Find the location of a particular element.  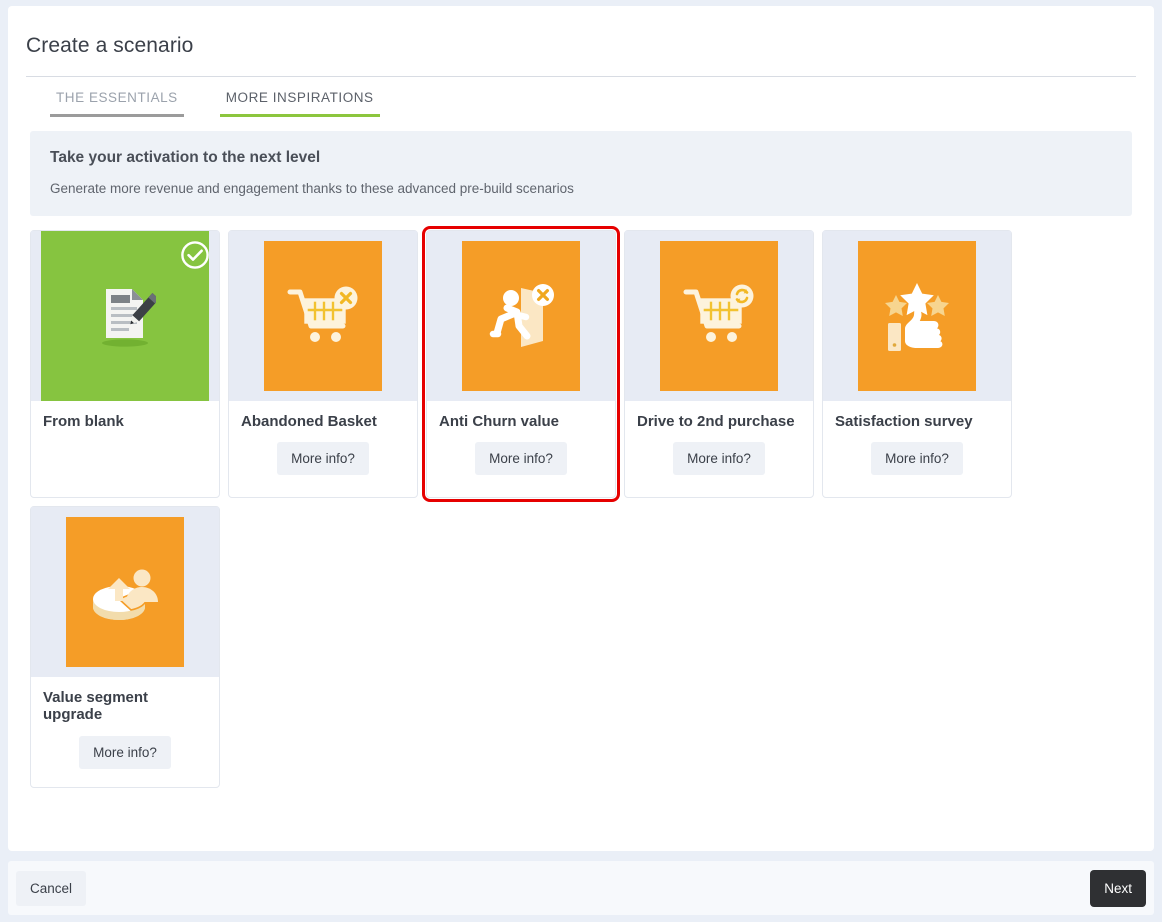

card-title: Anti Churn value is located at coordinates (499, 421).